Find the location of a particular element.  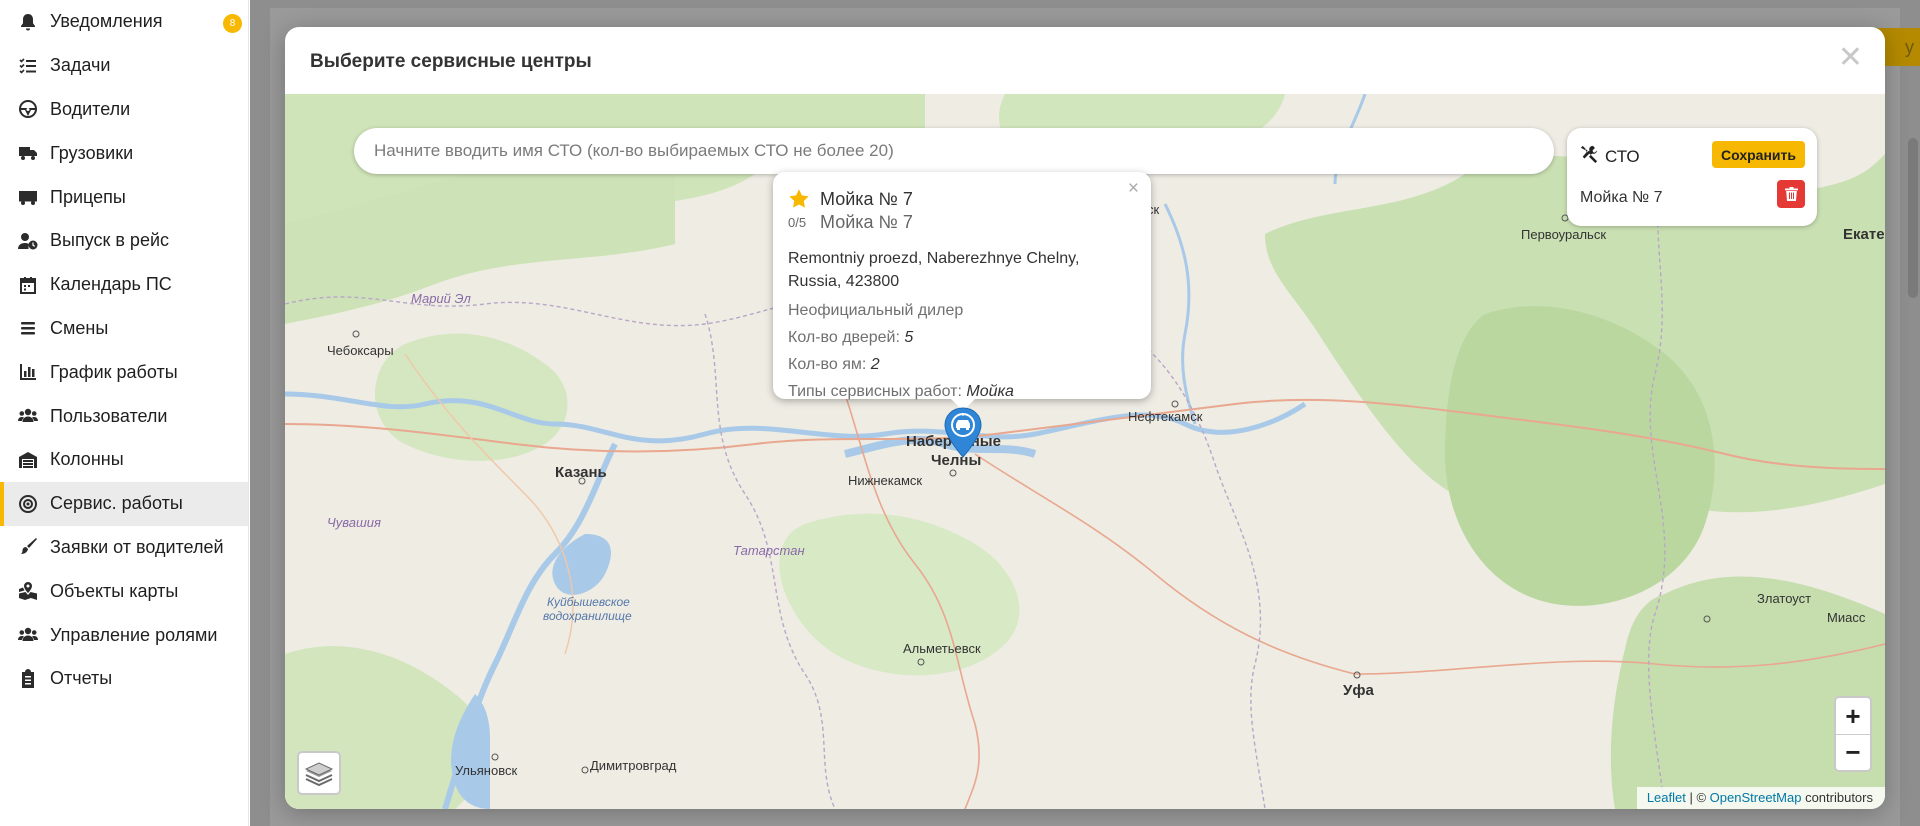

map-attribution: Leaflet | © OpenStreetMap contributors is located at coordinates (1760, 798).